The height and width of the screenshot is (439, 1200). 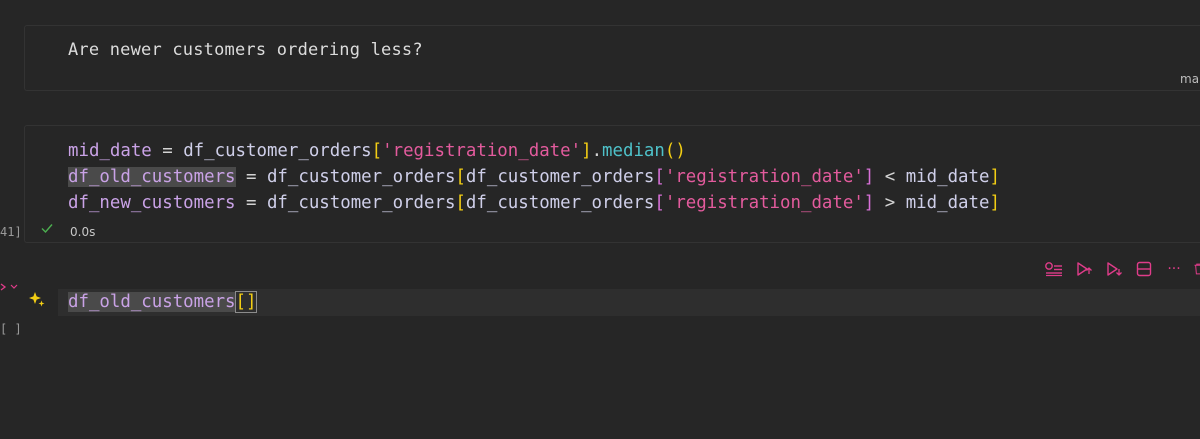 I want to click on run-by-line-button, so click(x=1054, y=269).